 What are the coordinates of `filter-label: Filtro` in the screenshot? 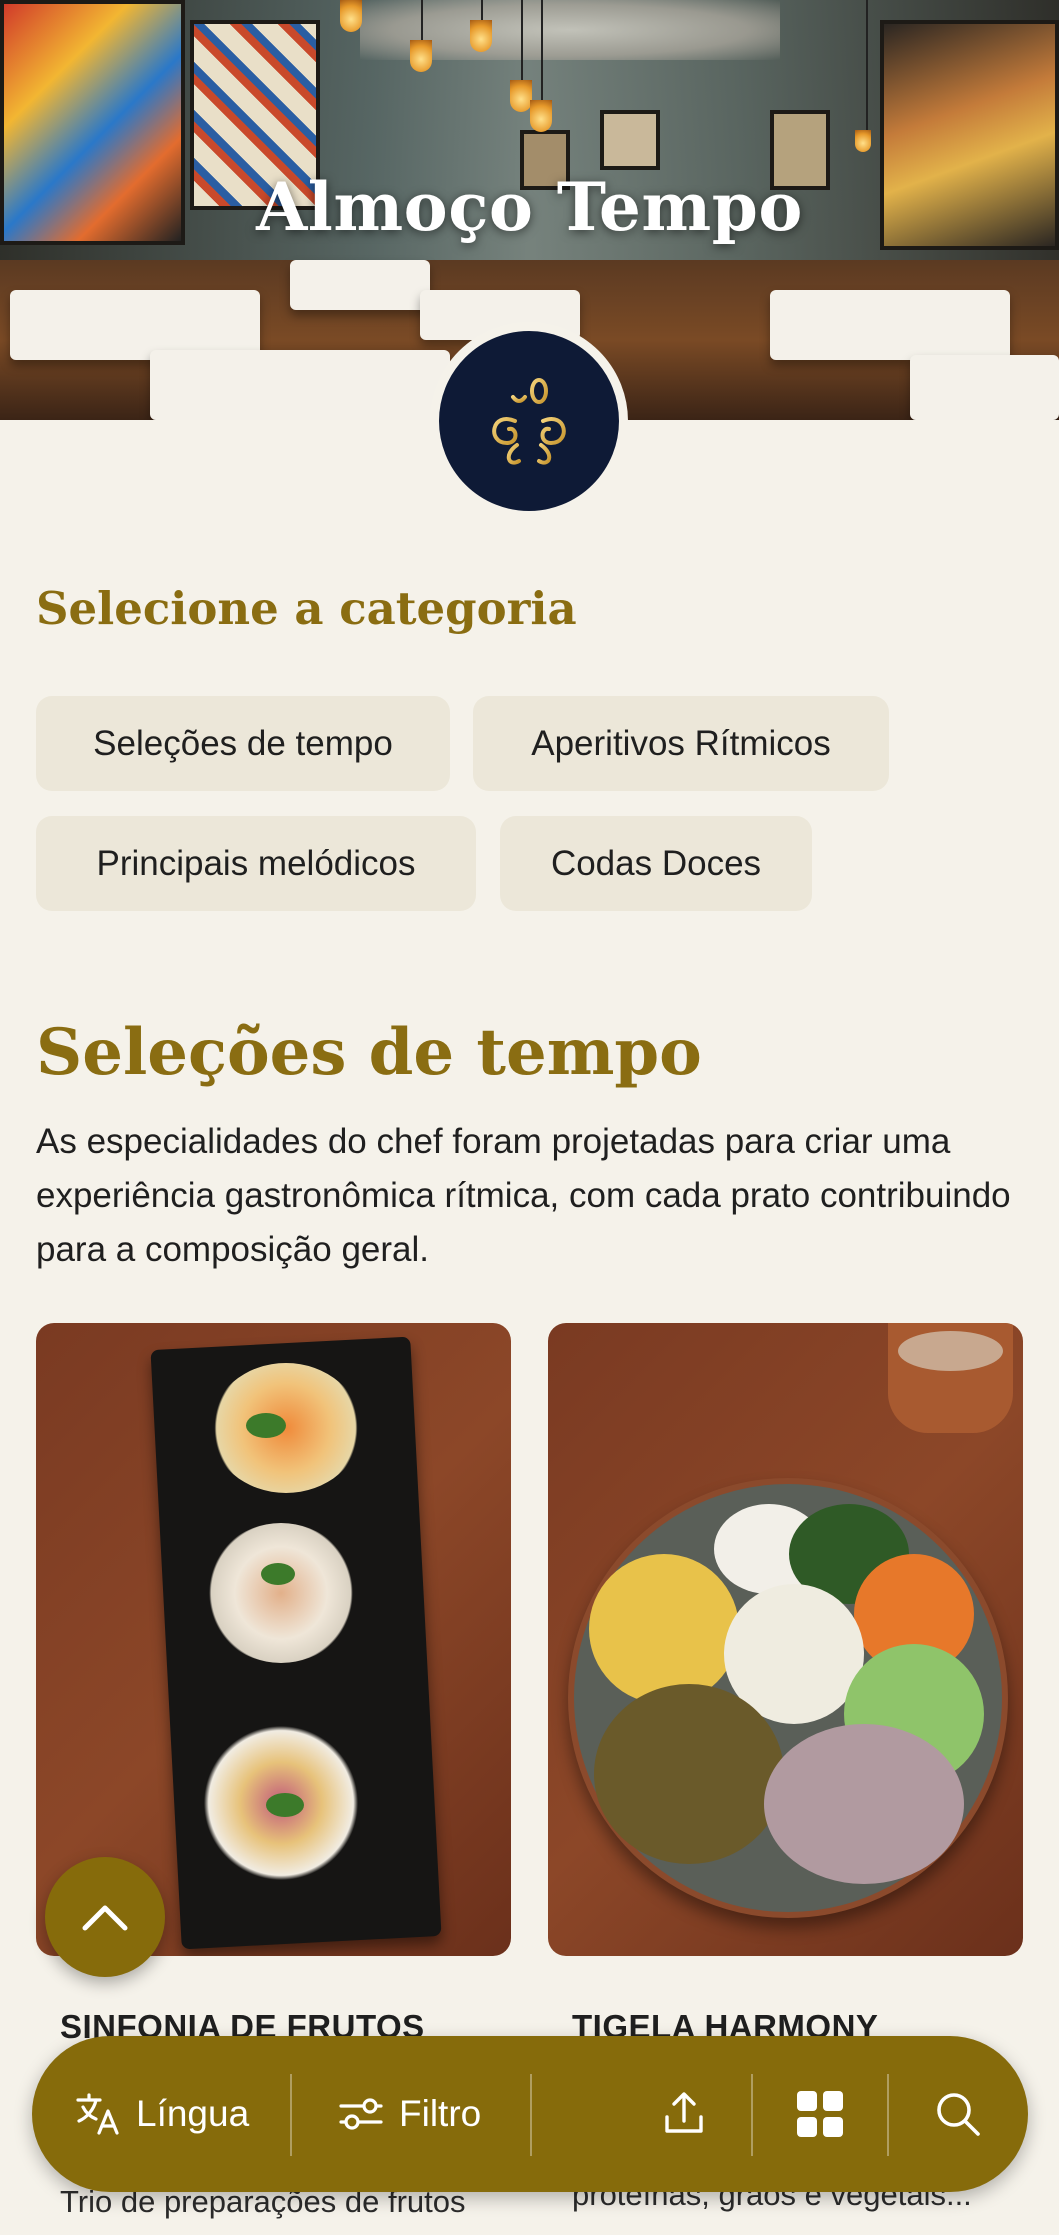 It's located at (440, 2113).